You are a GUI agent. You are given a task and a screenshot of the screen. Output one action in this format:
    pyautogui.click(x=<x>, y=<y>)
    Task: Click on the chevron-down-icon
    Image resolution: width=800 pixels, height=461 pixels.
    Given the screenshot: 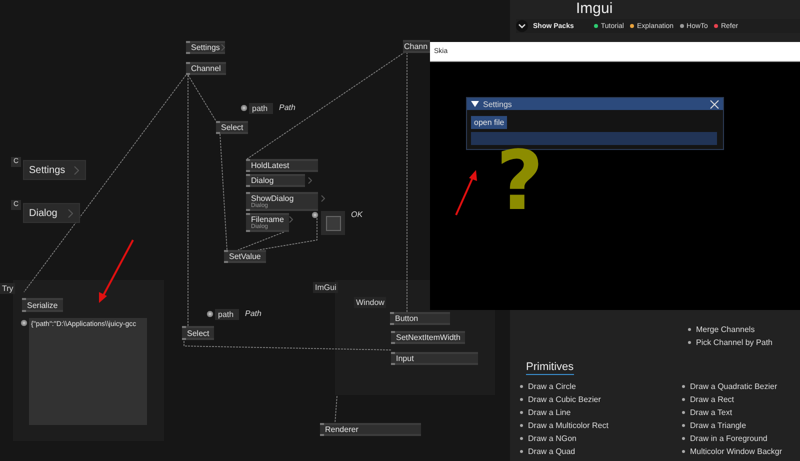 What is the action you would take?
    pyautogui.click(x=522, y=26)
    